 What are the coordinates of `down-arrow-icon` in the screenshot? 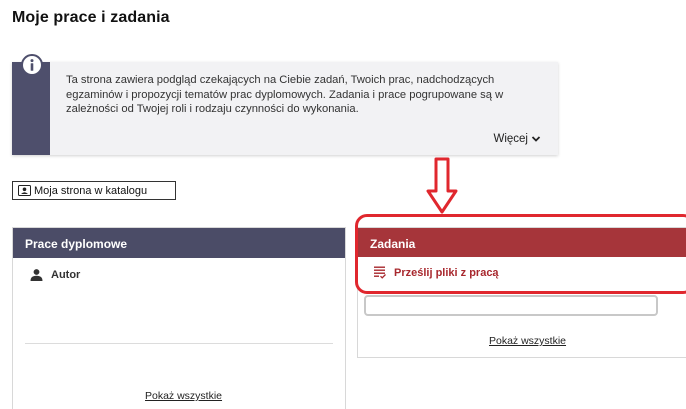 It's located at (442, 185).